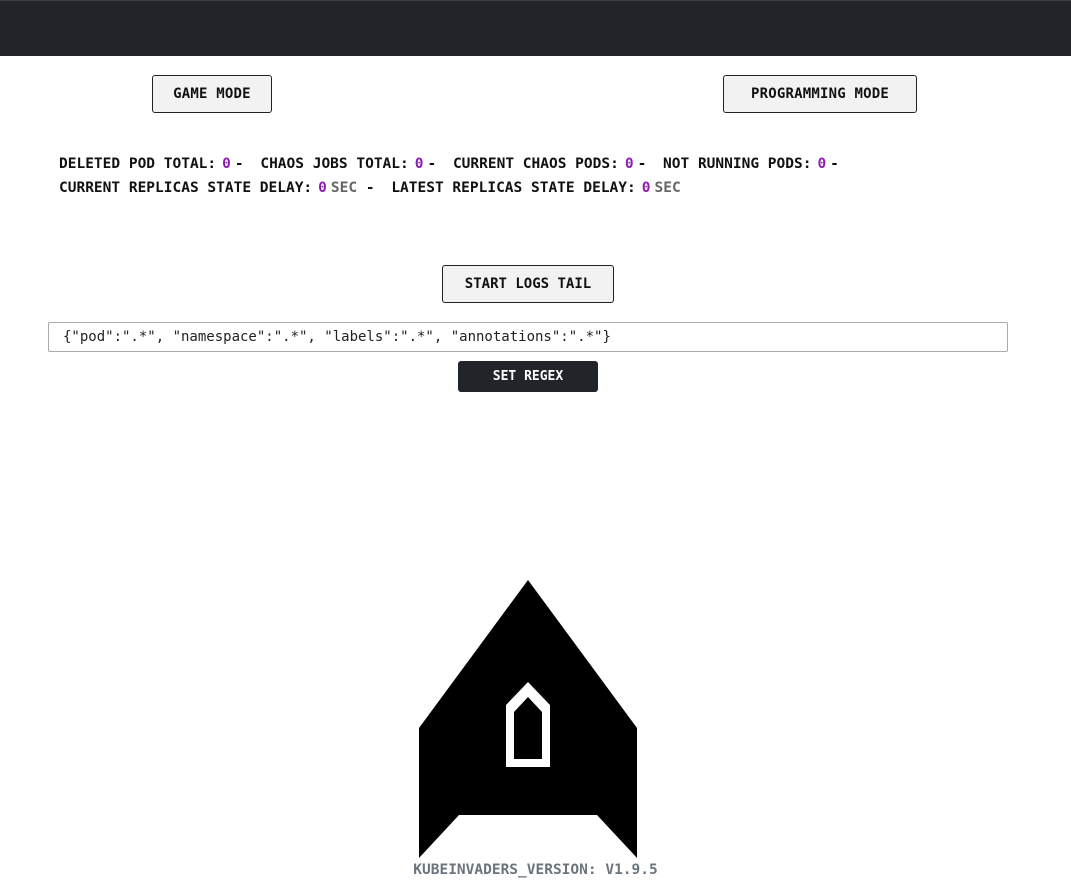  Describe the element at coordinates (226, 164) in the screenshot. I see `deleted-pod-total-value: 0` at that location.